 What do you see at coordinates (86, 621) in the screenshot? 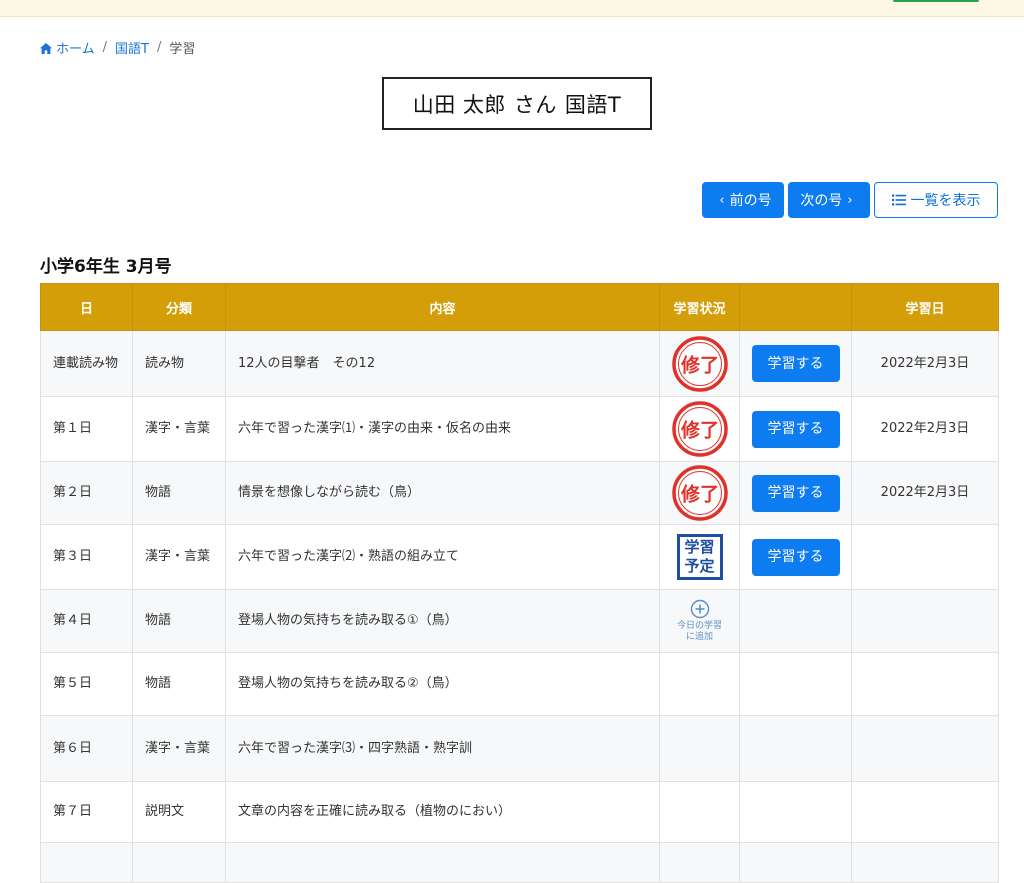
I see `cell-day: 第４日` at bounding box center [86, 621].